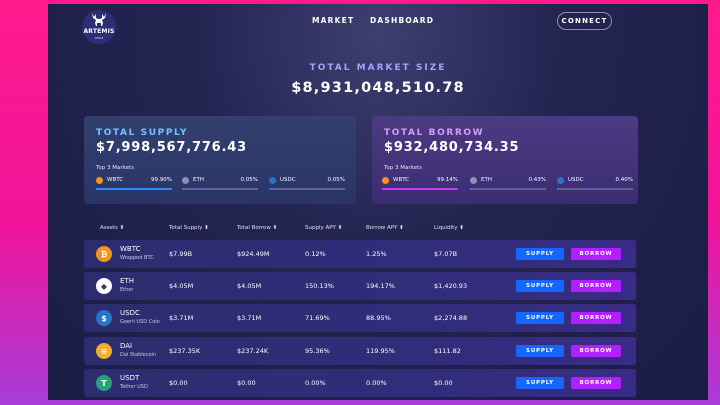 Image resolution: width=720 pixels, height=405 pixels. I want to click on header-total-borrow: Total Borrow ⬍, so click(257, 228).